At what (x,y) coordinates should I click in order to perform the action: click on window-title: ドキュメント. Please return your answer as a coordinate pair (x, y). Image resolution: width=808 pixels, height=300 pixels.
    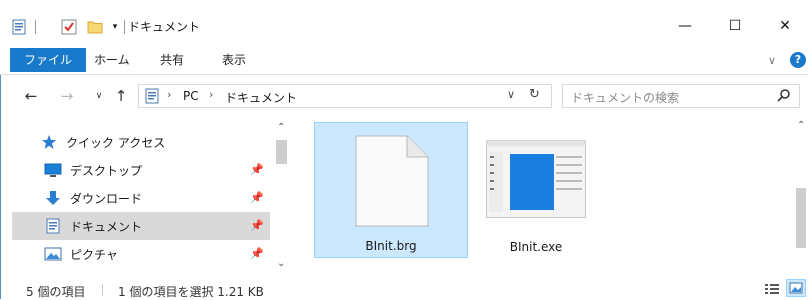
    Looking at the image, I should click on (164, 27).